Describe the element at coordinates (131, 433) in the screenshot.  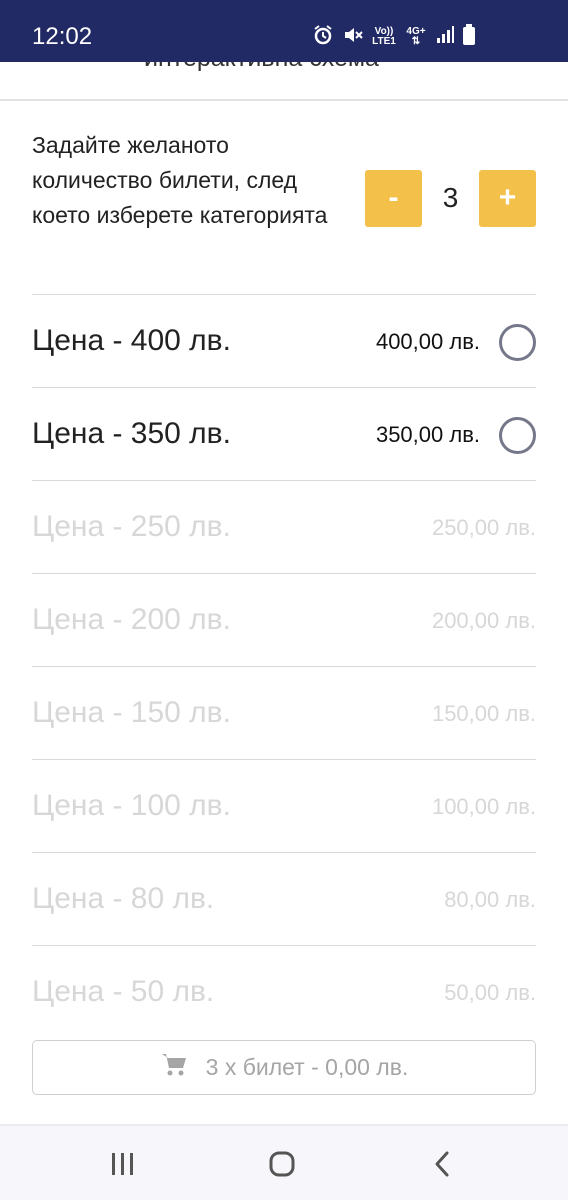
I see `price-category-name: Цена - 350 лв.` at that location.